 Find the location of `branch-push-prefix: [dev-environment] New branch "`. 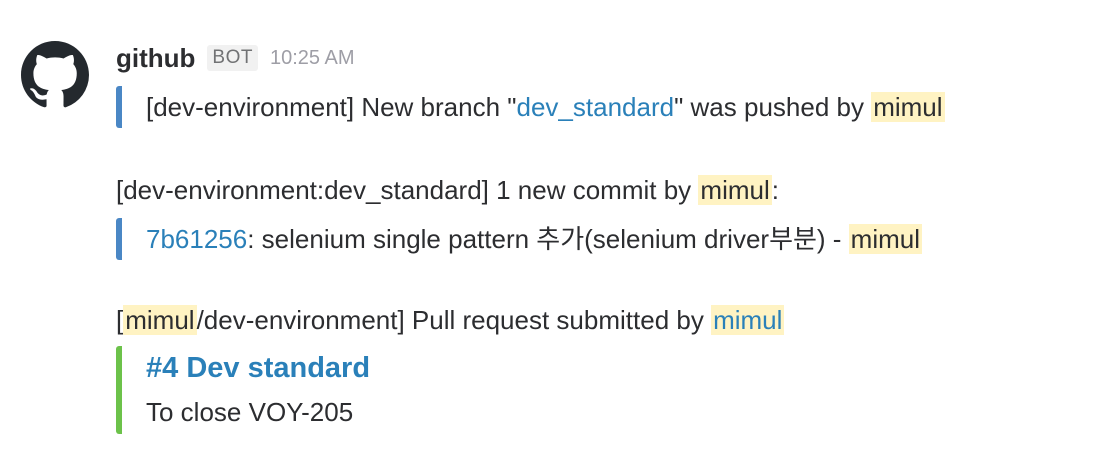

branch-push-prefix: [dev-environment] New branch " is located at coordinates (331, 107).